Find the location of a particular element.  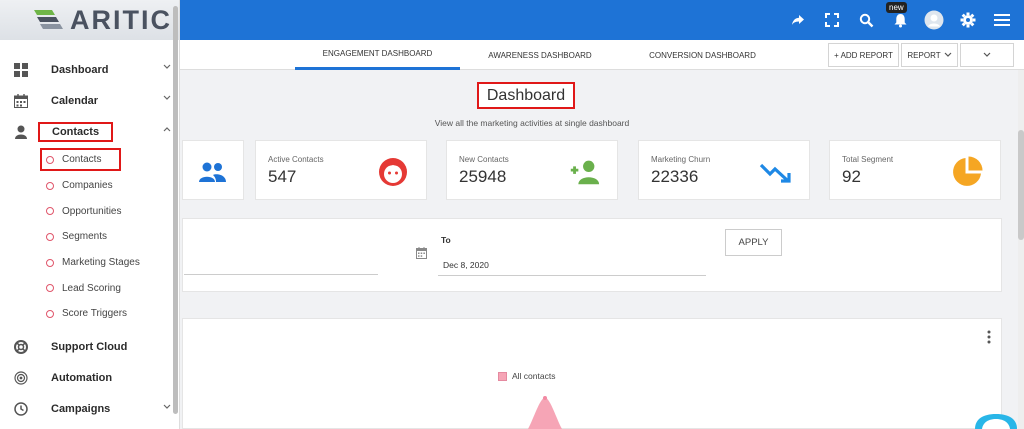

search-icon is located at coordinates (866, 20).